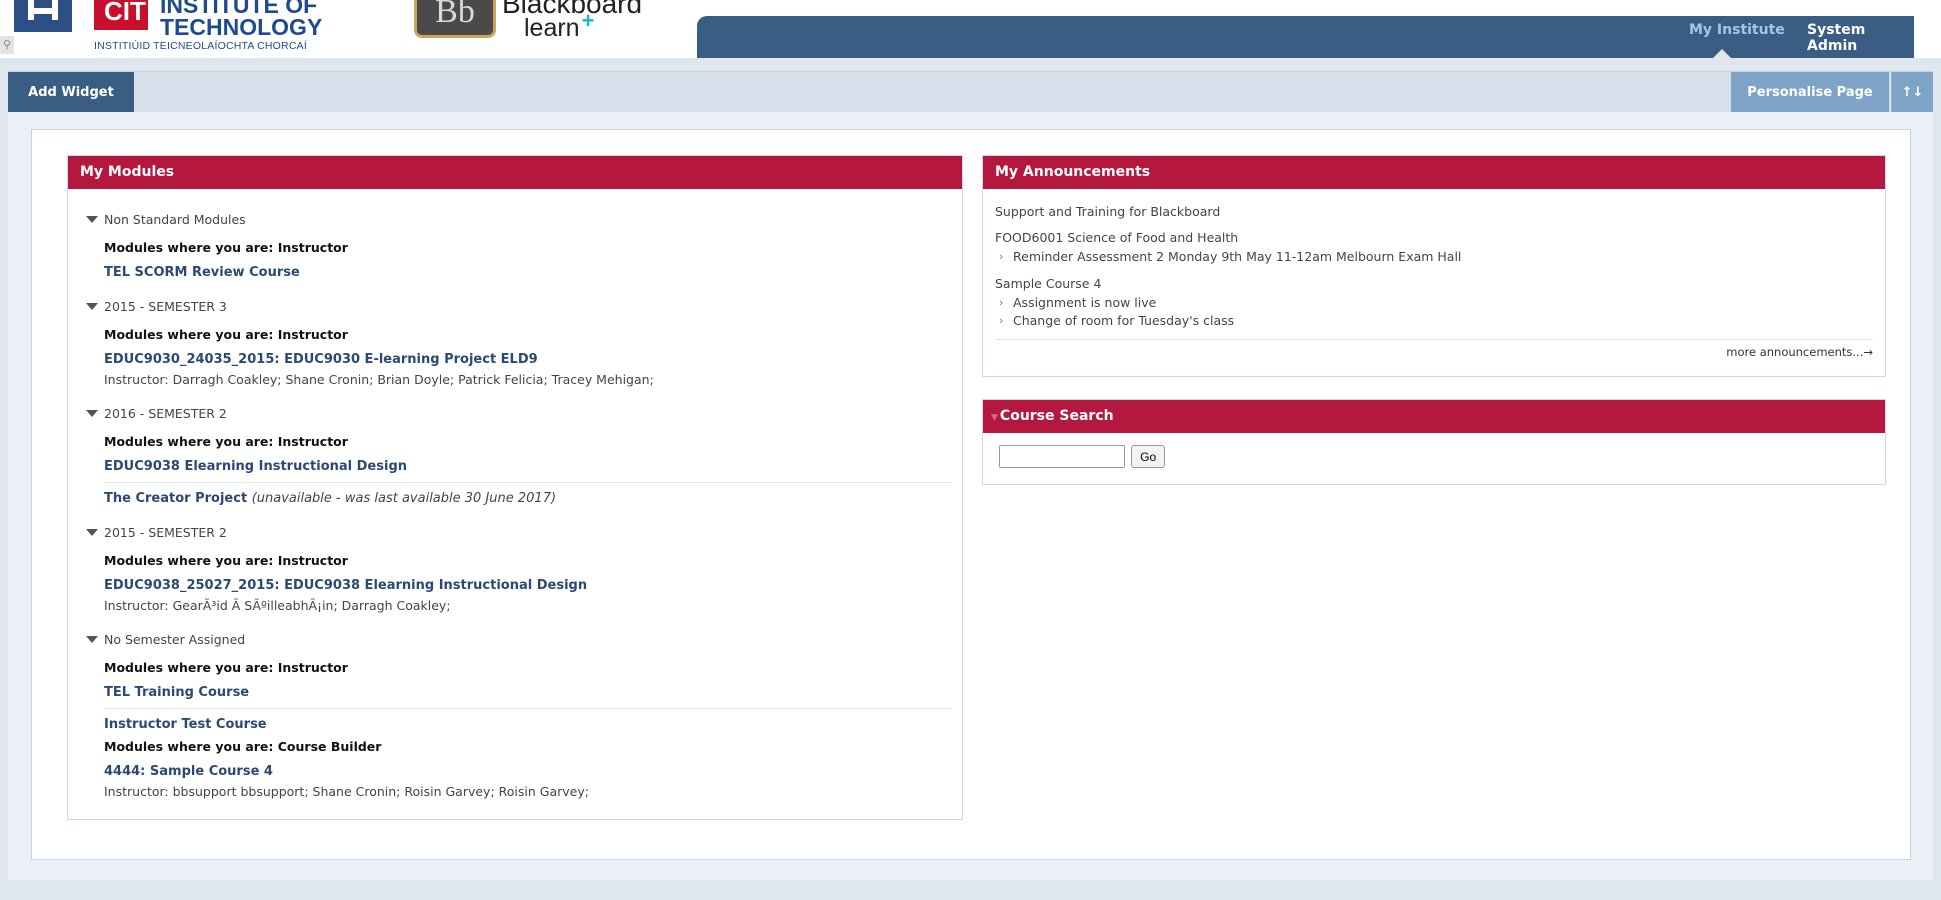 The width and height of the screenshot is (1941, 900). Describe the element at coordinates (515, 172) in the screenshot. I see `my-modules-header: My Modules` at that location.